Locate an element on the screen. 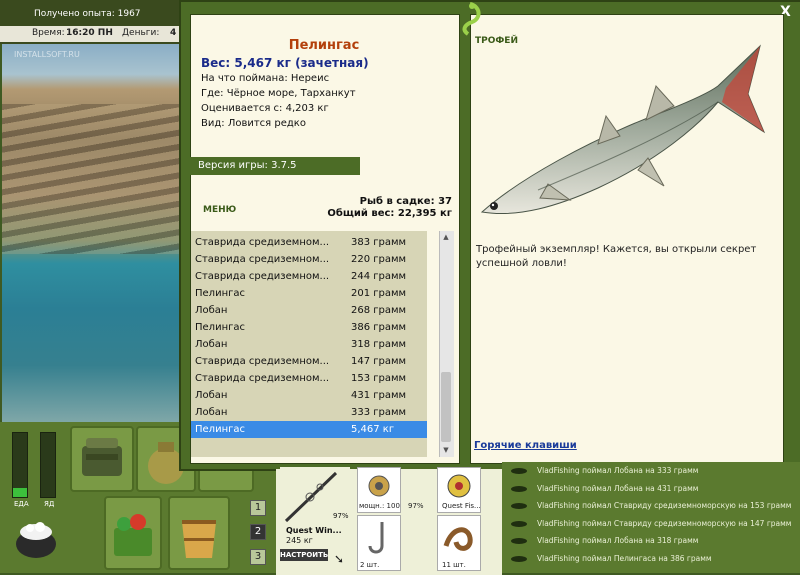 This screenshot has height=575, width=800. catch-location: Где: Чёрное море, Тарханкут is located at coordinates (278, 93).